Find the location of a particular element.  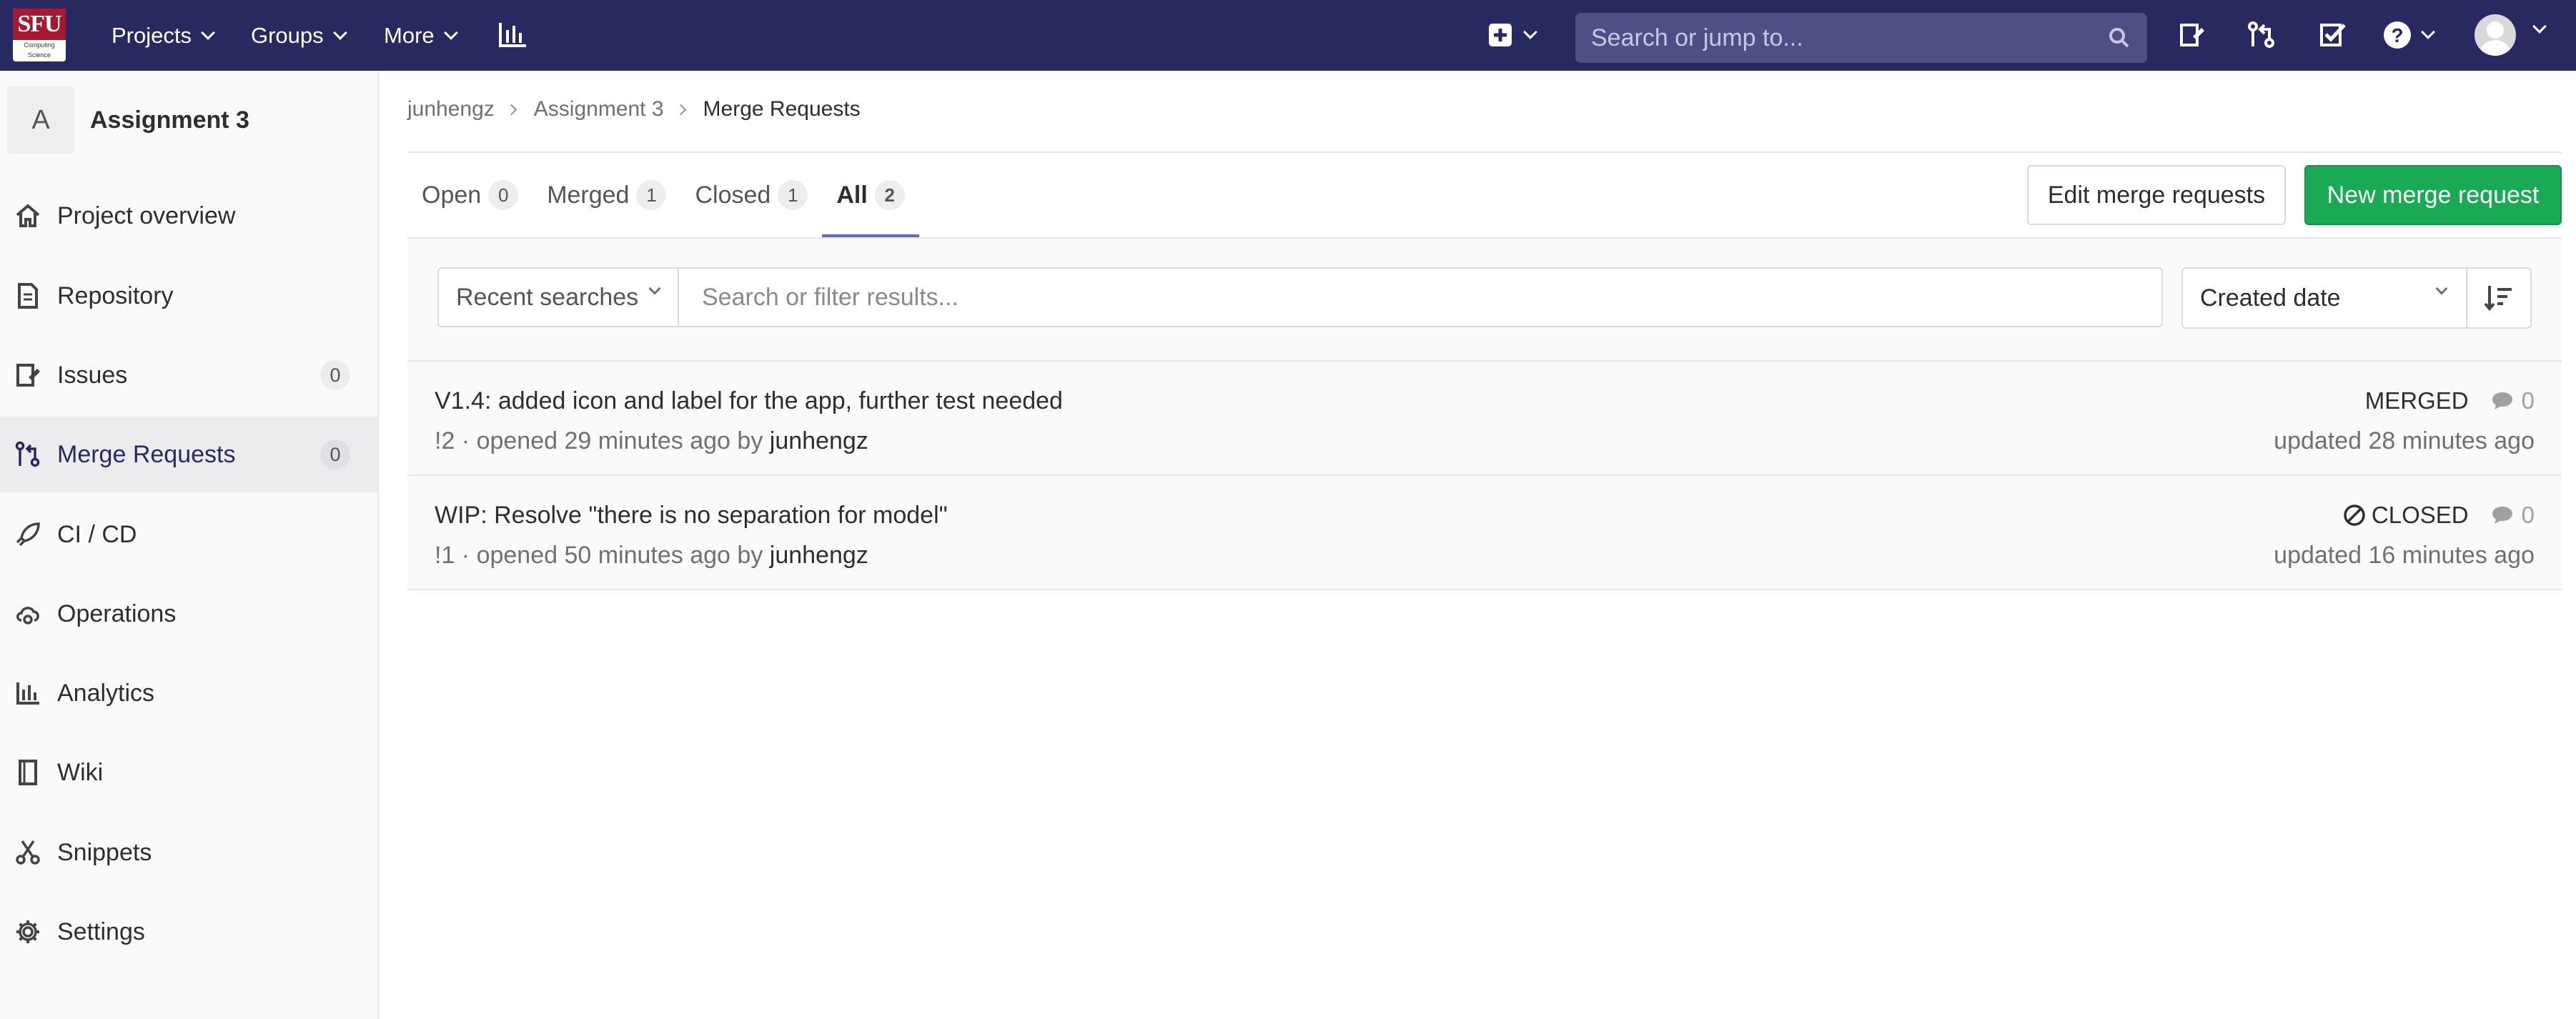

logo-text: SFU is located at coordinates (40, 24).